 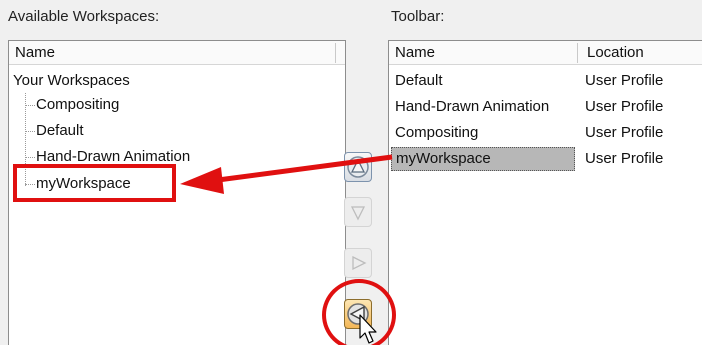 I want to click on table-row: Hand-Drawn Animation User Profile, so click(x=545, y=107).